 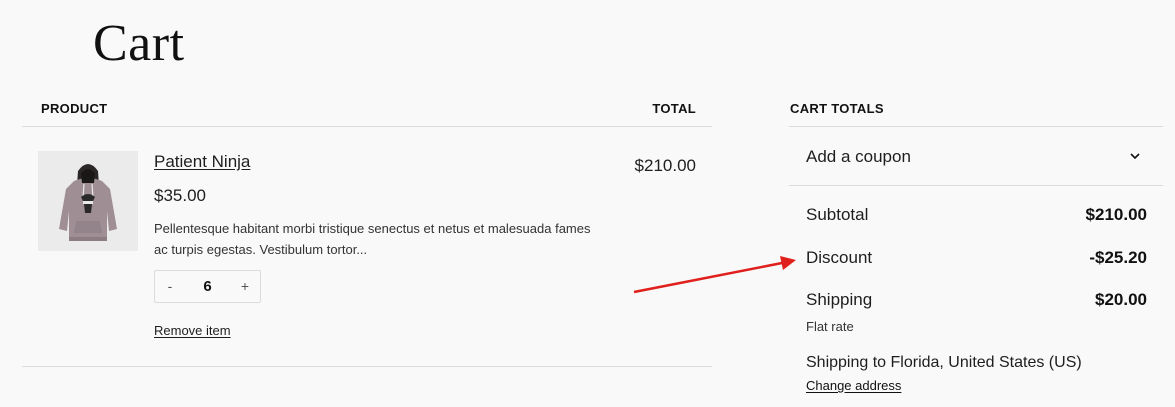 What do you see at coordinates (1118, 257) in the screenshot?
I see `discount-value: -$25.20` at bounding box center [1118, 257].